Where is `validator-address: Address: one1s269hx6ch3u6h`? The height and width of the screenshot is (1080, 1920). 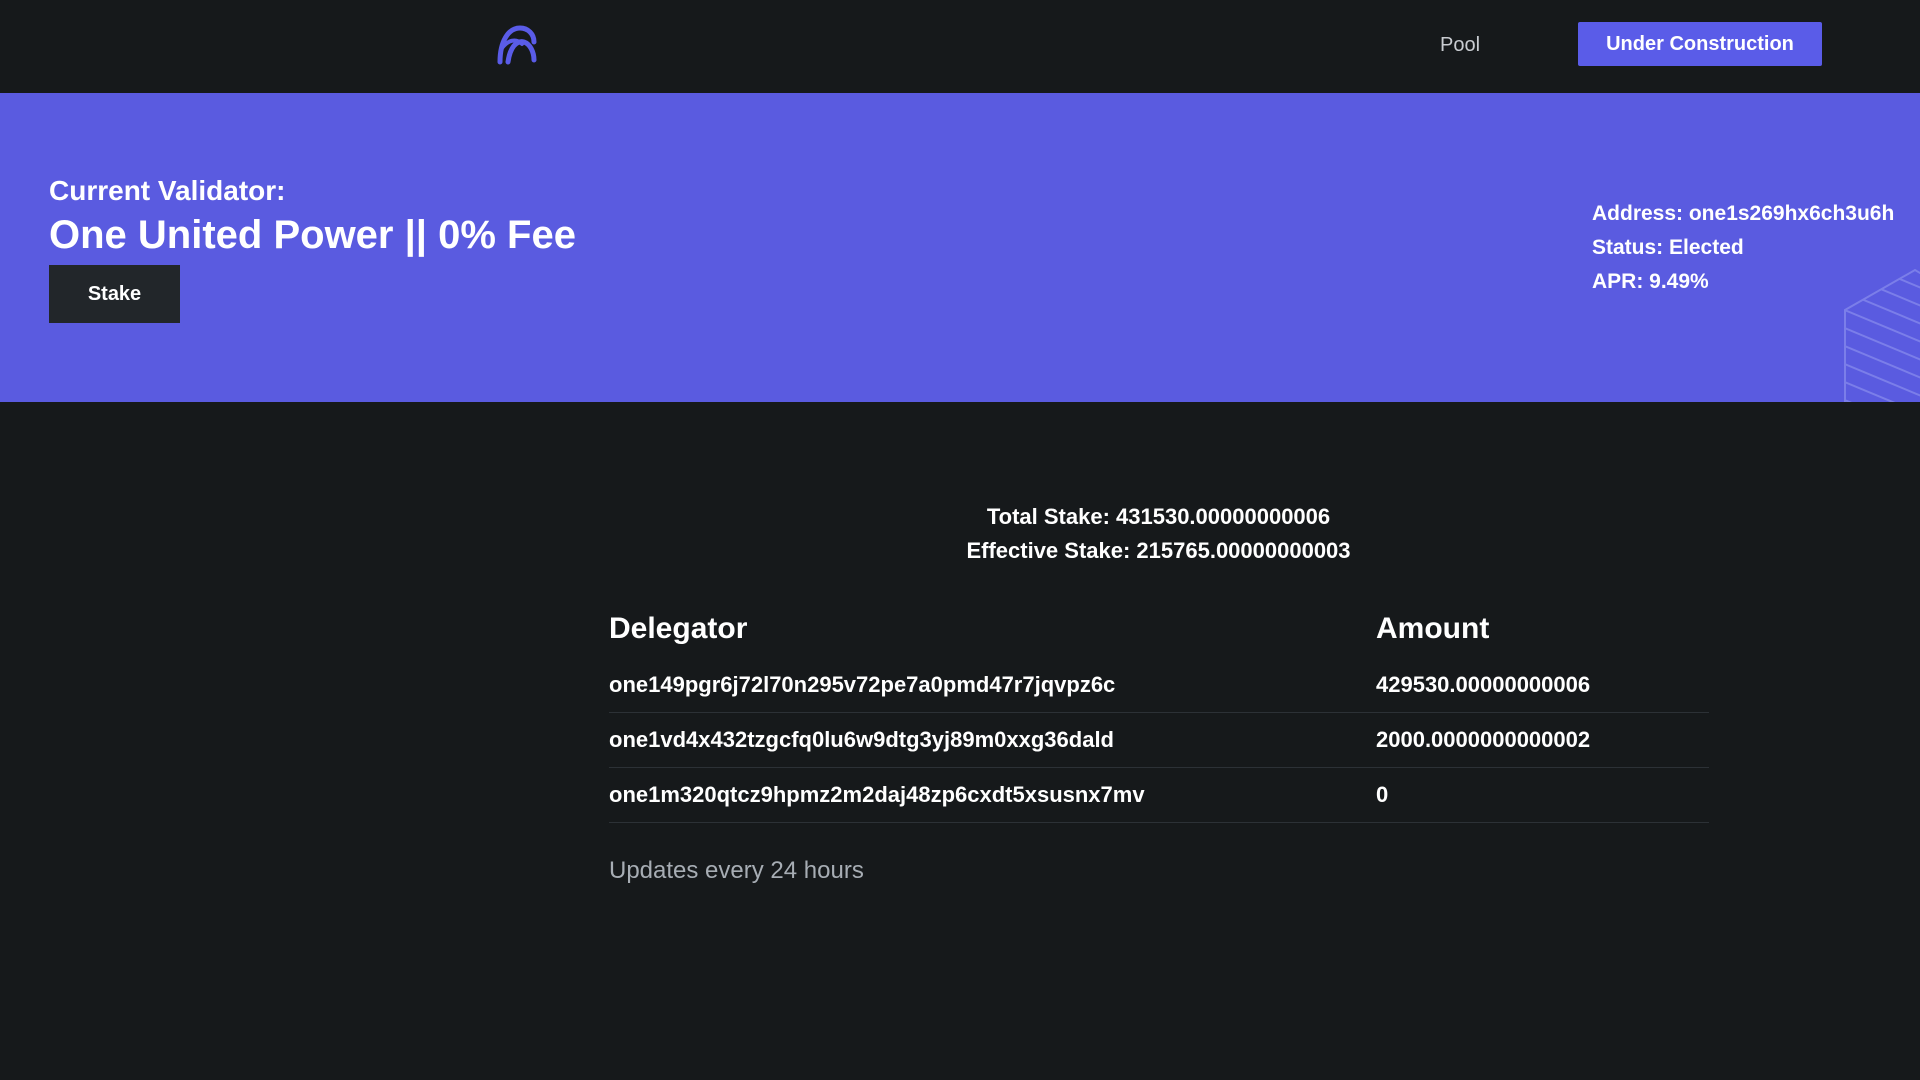
validator-address: Address: one1s269hx6ch3u6h is located at coordinates (1743, 213).